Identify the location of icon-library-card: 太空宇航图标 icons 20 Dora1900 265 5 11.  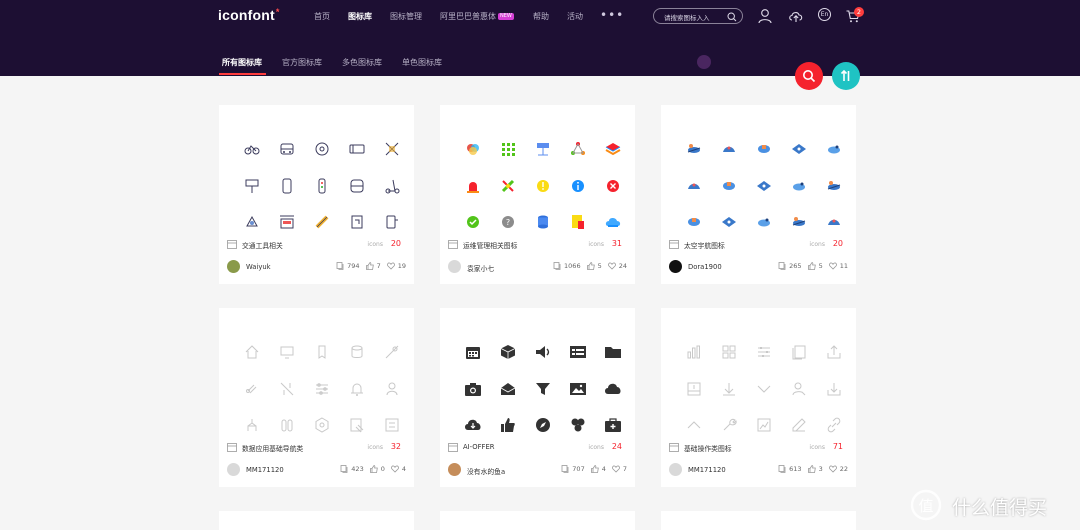
(758, 194).